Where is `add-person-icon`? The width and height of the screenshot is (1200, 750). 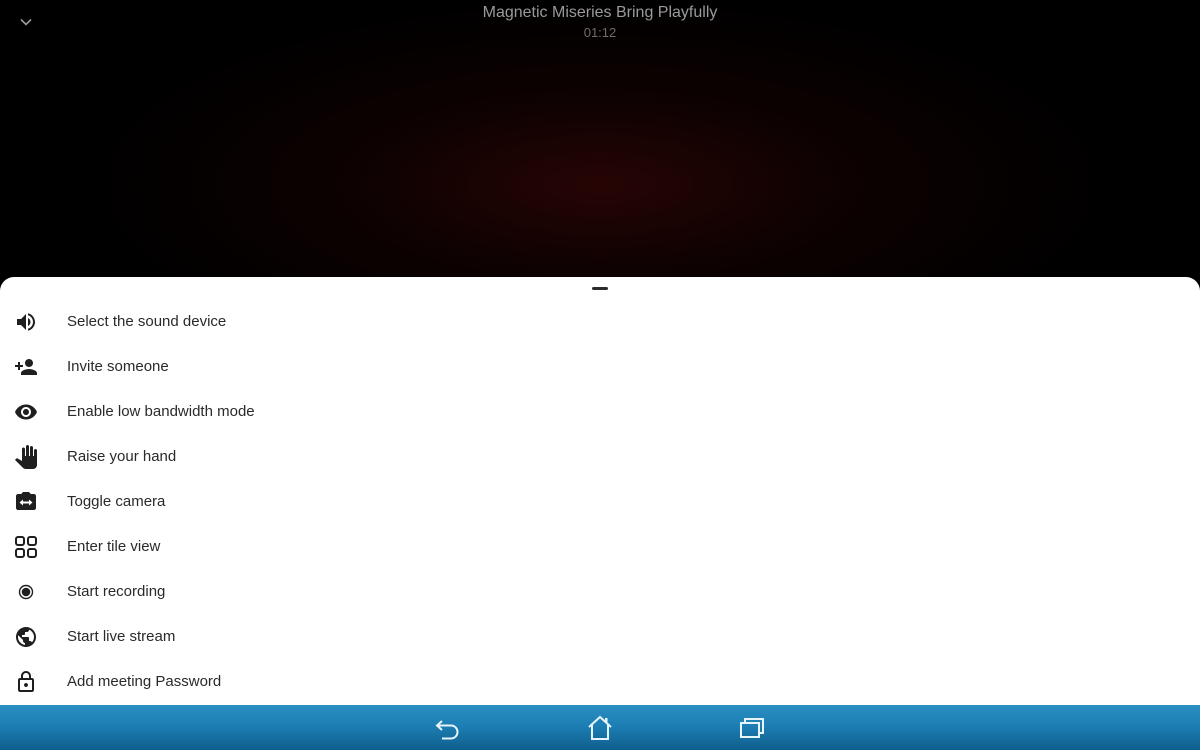 add-person-icon is located at coordinates (26, 367).